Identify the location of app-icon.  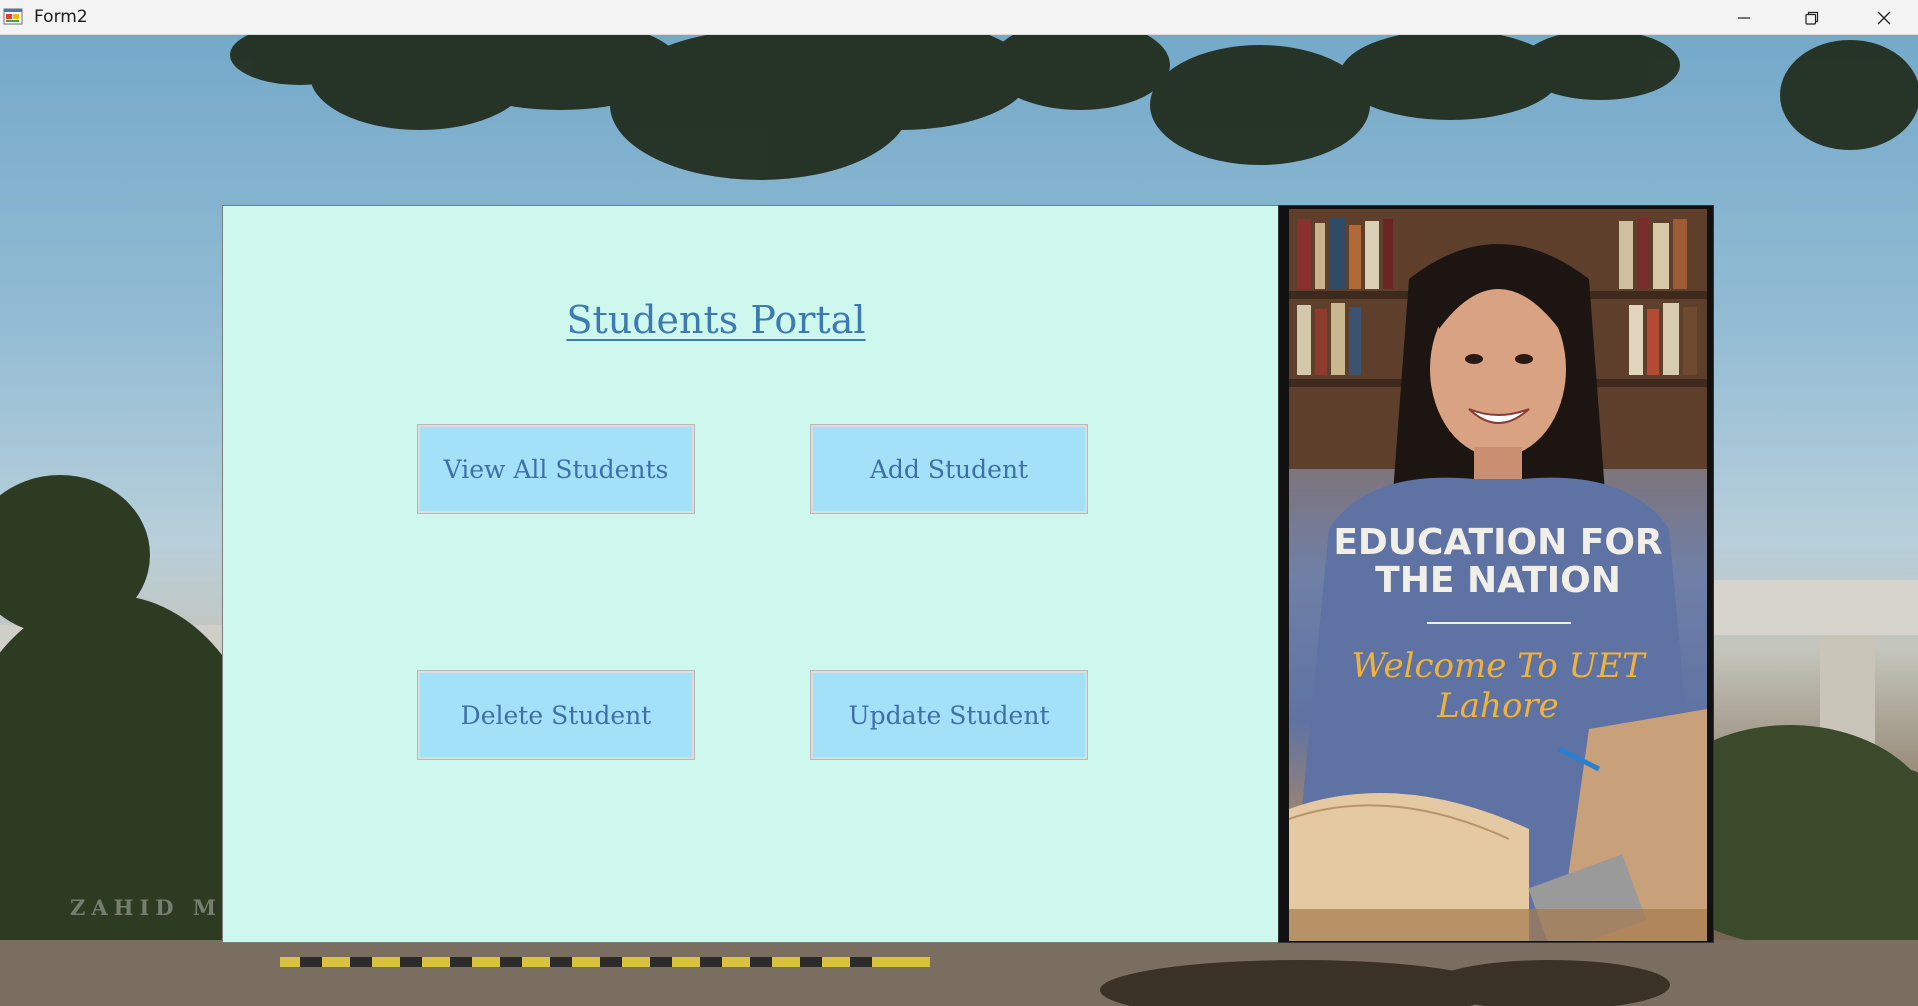
(13, 16).